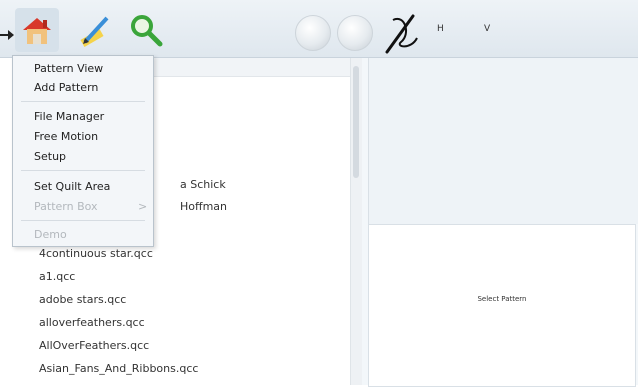 The width and height of the screenshot is (638, 387). Describe the element at coordinates (68, 68) in the screenshot. I see `menu-item-pattern-view: Pattern View` at that location.